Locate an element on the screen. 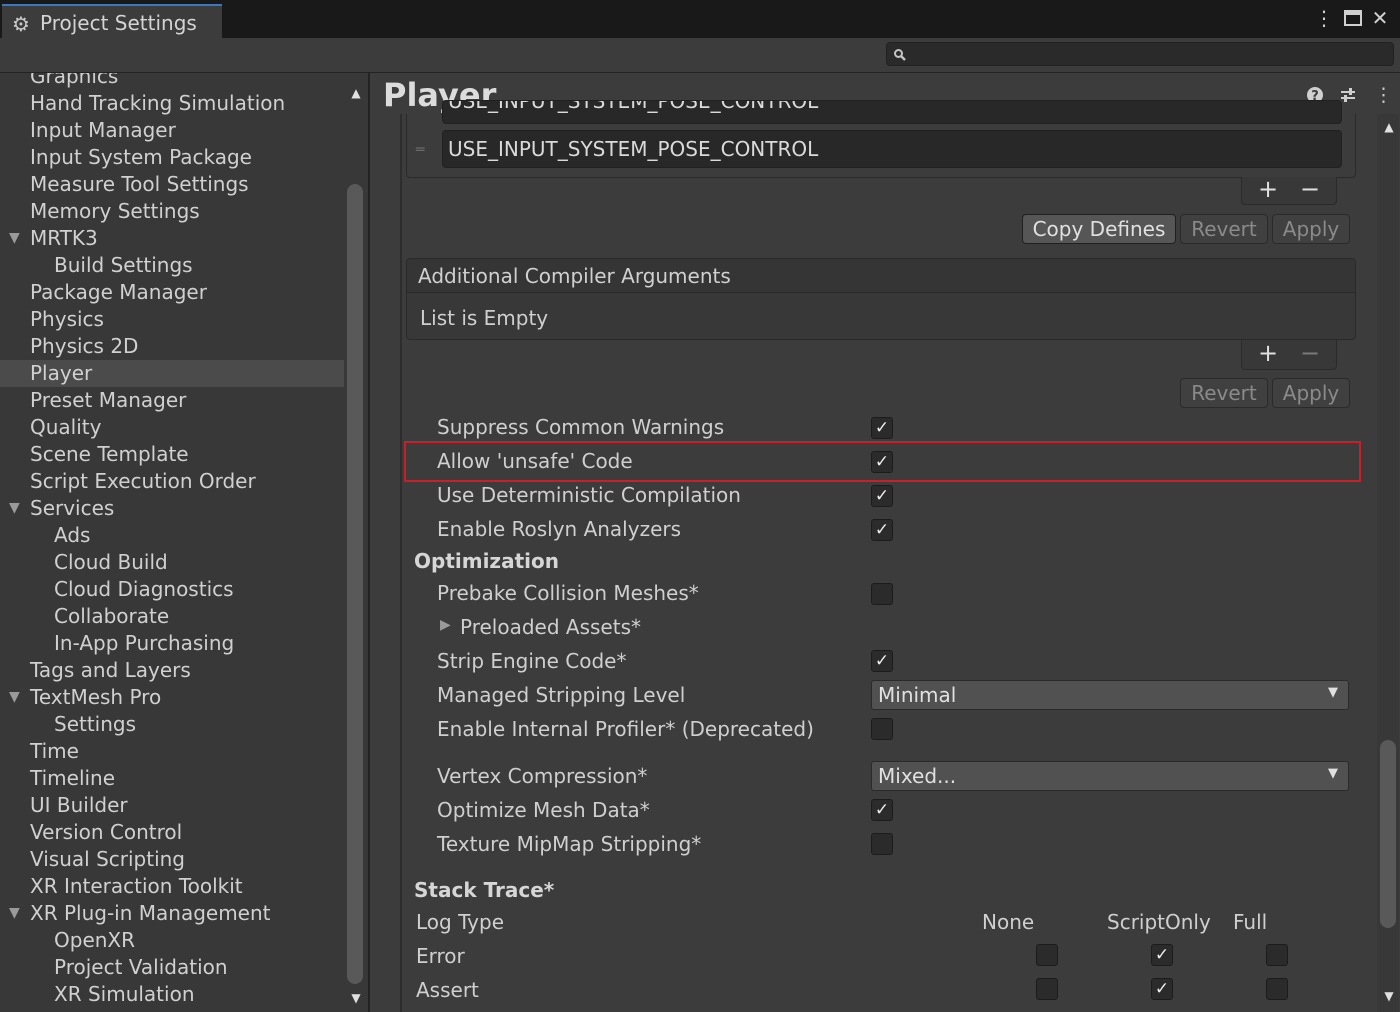 Image resolution: width=1400 pixels, height=1012 pixels. optimization-header: Optimization is located at coordinates (486, 561).